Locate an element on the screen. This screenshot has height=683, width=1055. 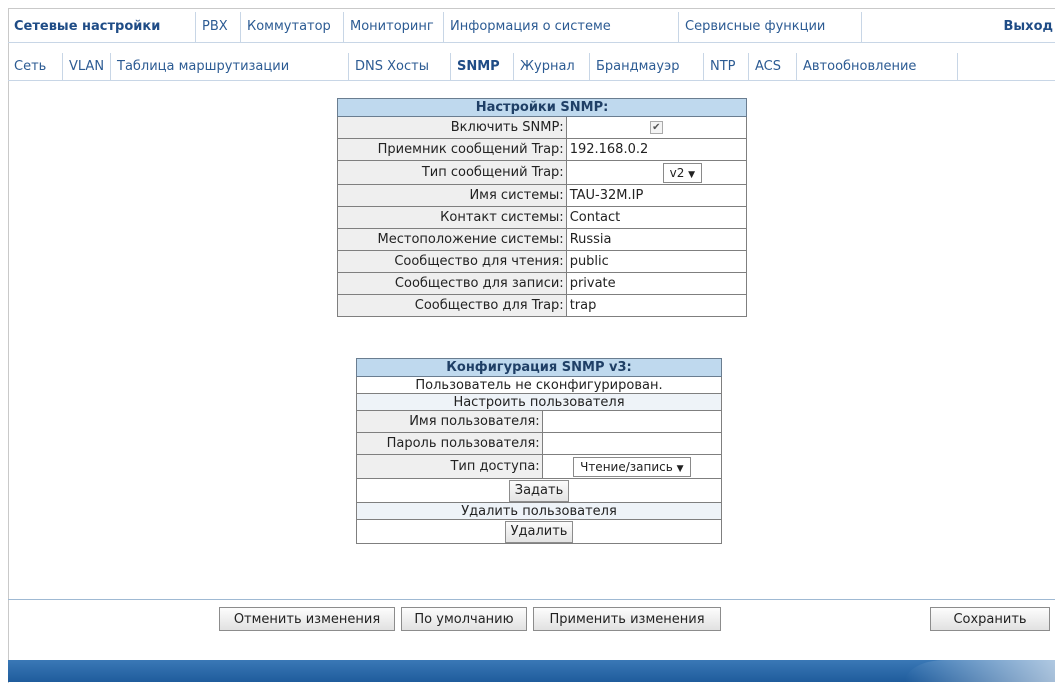
access-type-select: Чтение/запись ▼ is located at coordinates (632, 466).